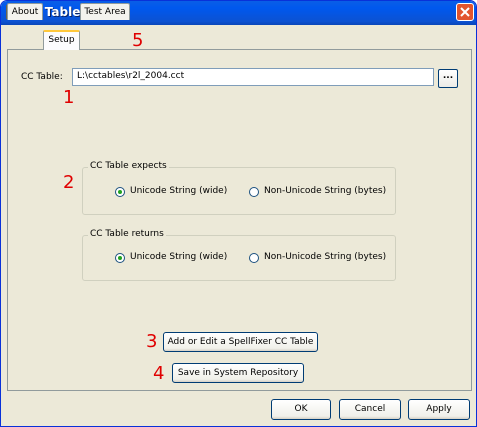 The width and height of the screenshot is (477, 427). What do you see at coordinates (128, 166) in the screenshot?
I see `expects-group-title: CC Table expects` at bounding box center [128, 166].